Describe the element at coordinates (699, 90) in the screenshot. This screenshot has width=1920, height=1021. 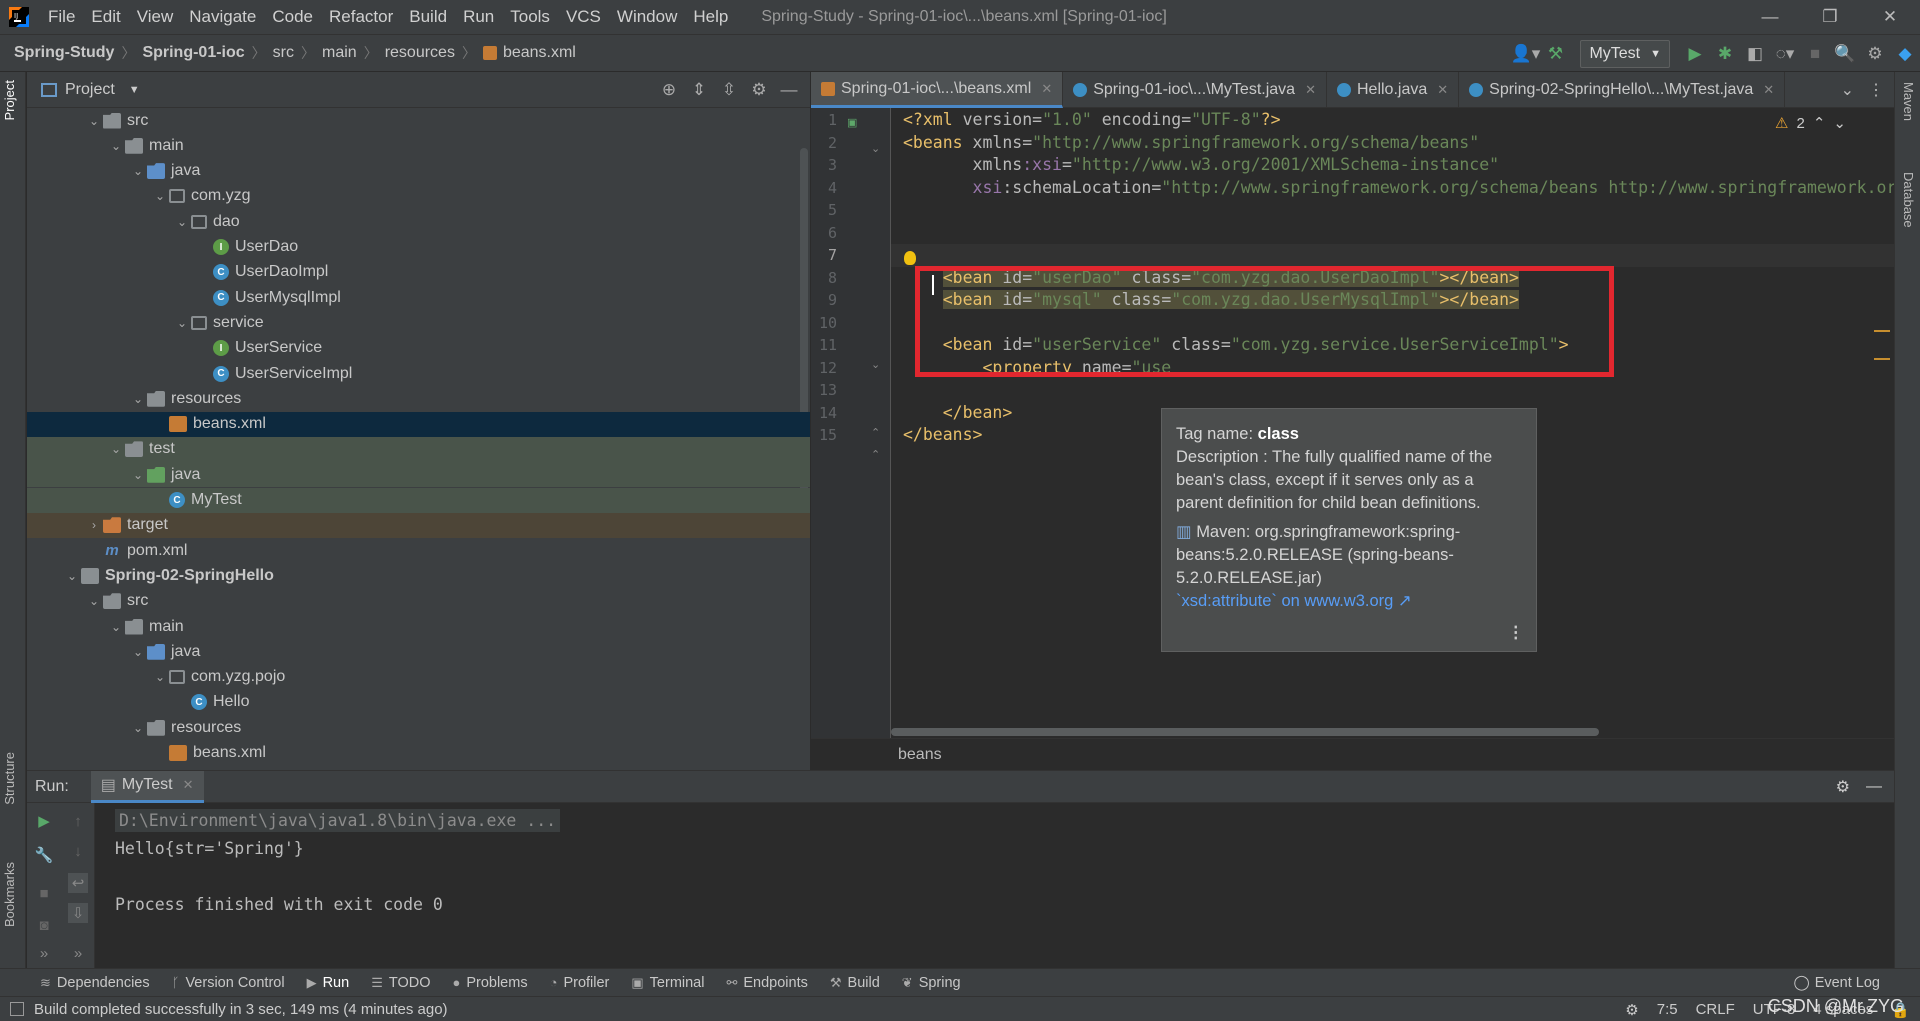
I see `expand-all-icon: ⇕` at that location.